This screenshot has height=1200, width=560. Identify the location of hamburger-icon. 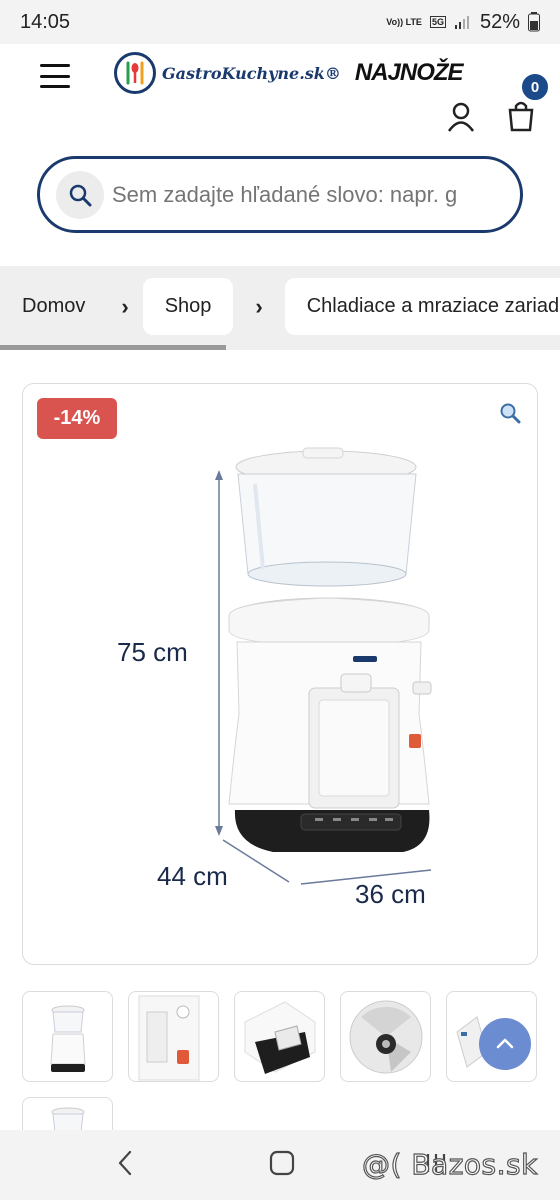
(55, 76).